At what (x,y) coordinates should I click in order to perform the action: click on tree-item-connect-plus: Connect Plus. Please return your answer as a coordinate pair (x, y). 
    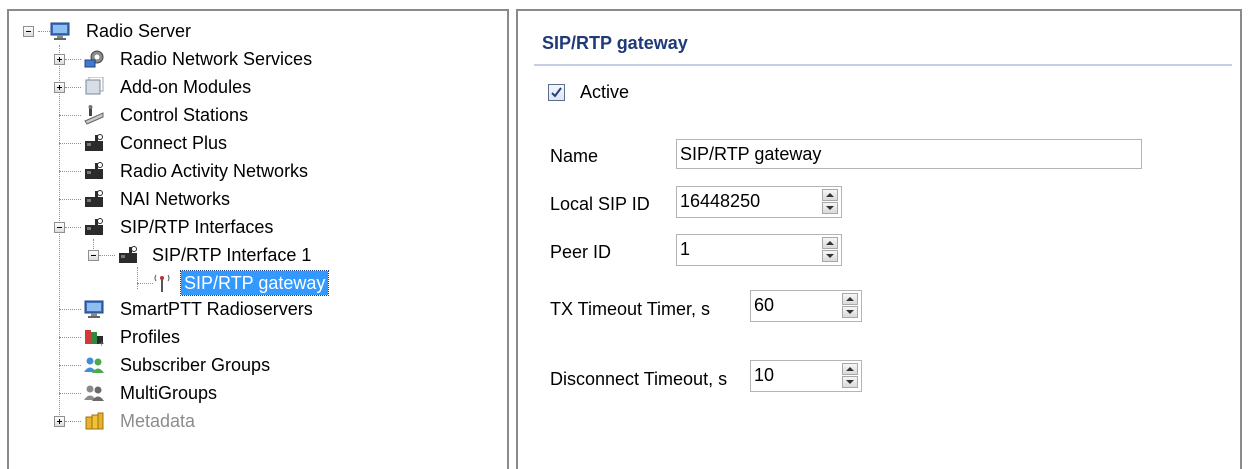
    Looking at the image, I should click on (249, 143).